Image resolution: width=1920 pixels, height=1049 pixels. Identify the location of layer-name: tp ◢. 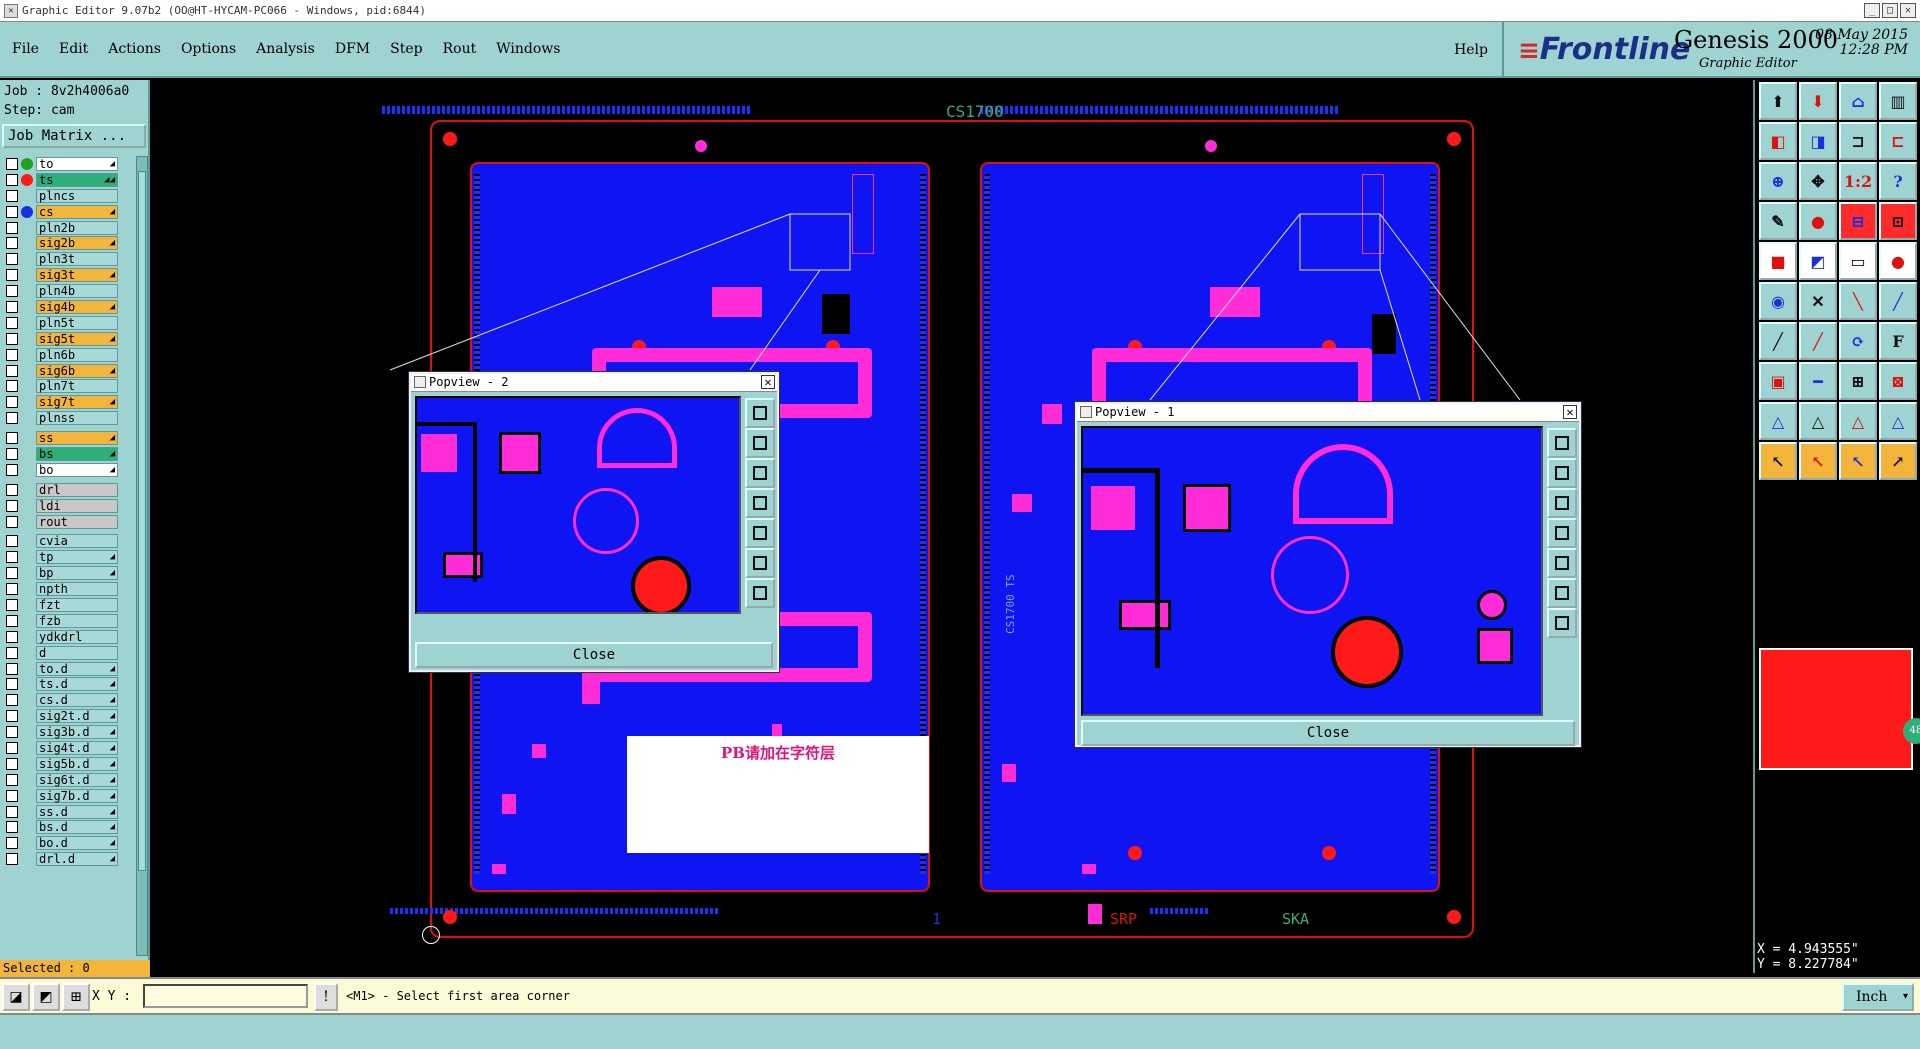
(77, 557).